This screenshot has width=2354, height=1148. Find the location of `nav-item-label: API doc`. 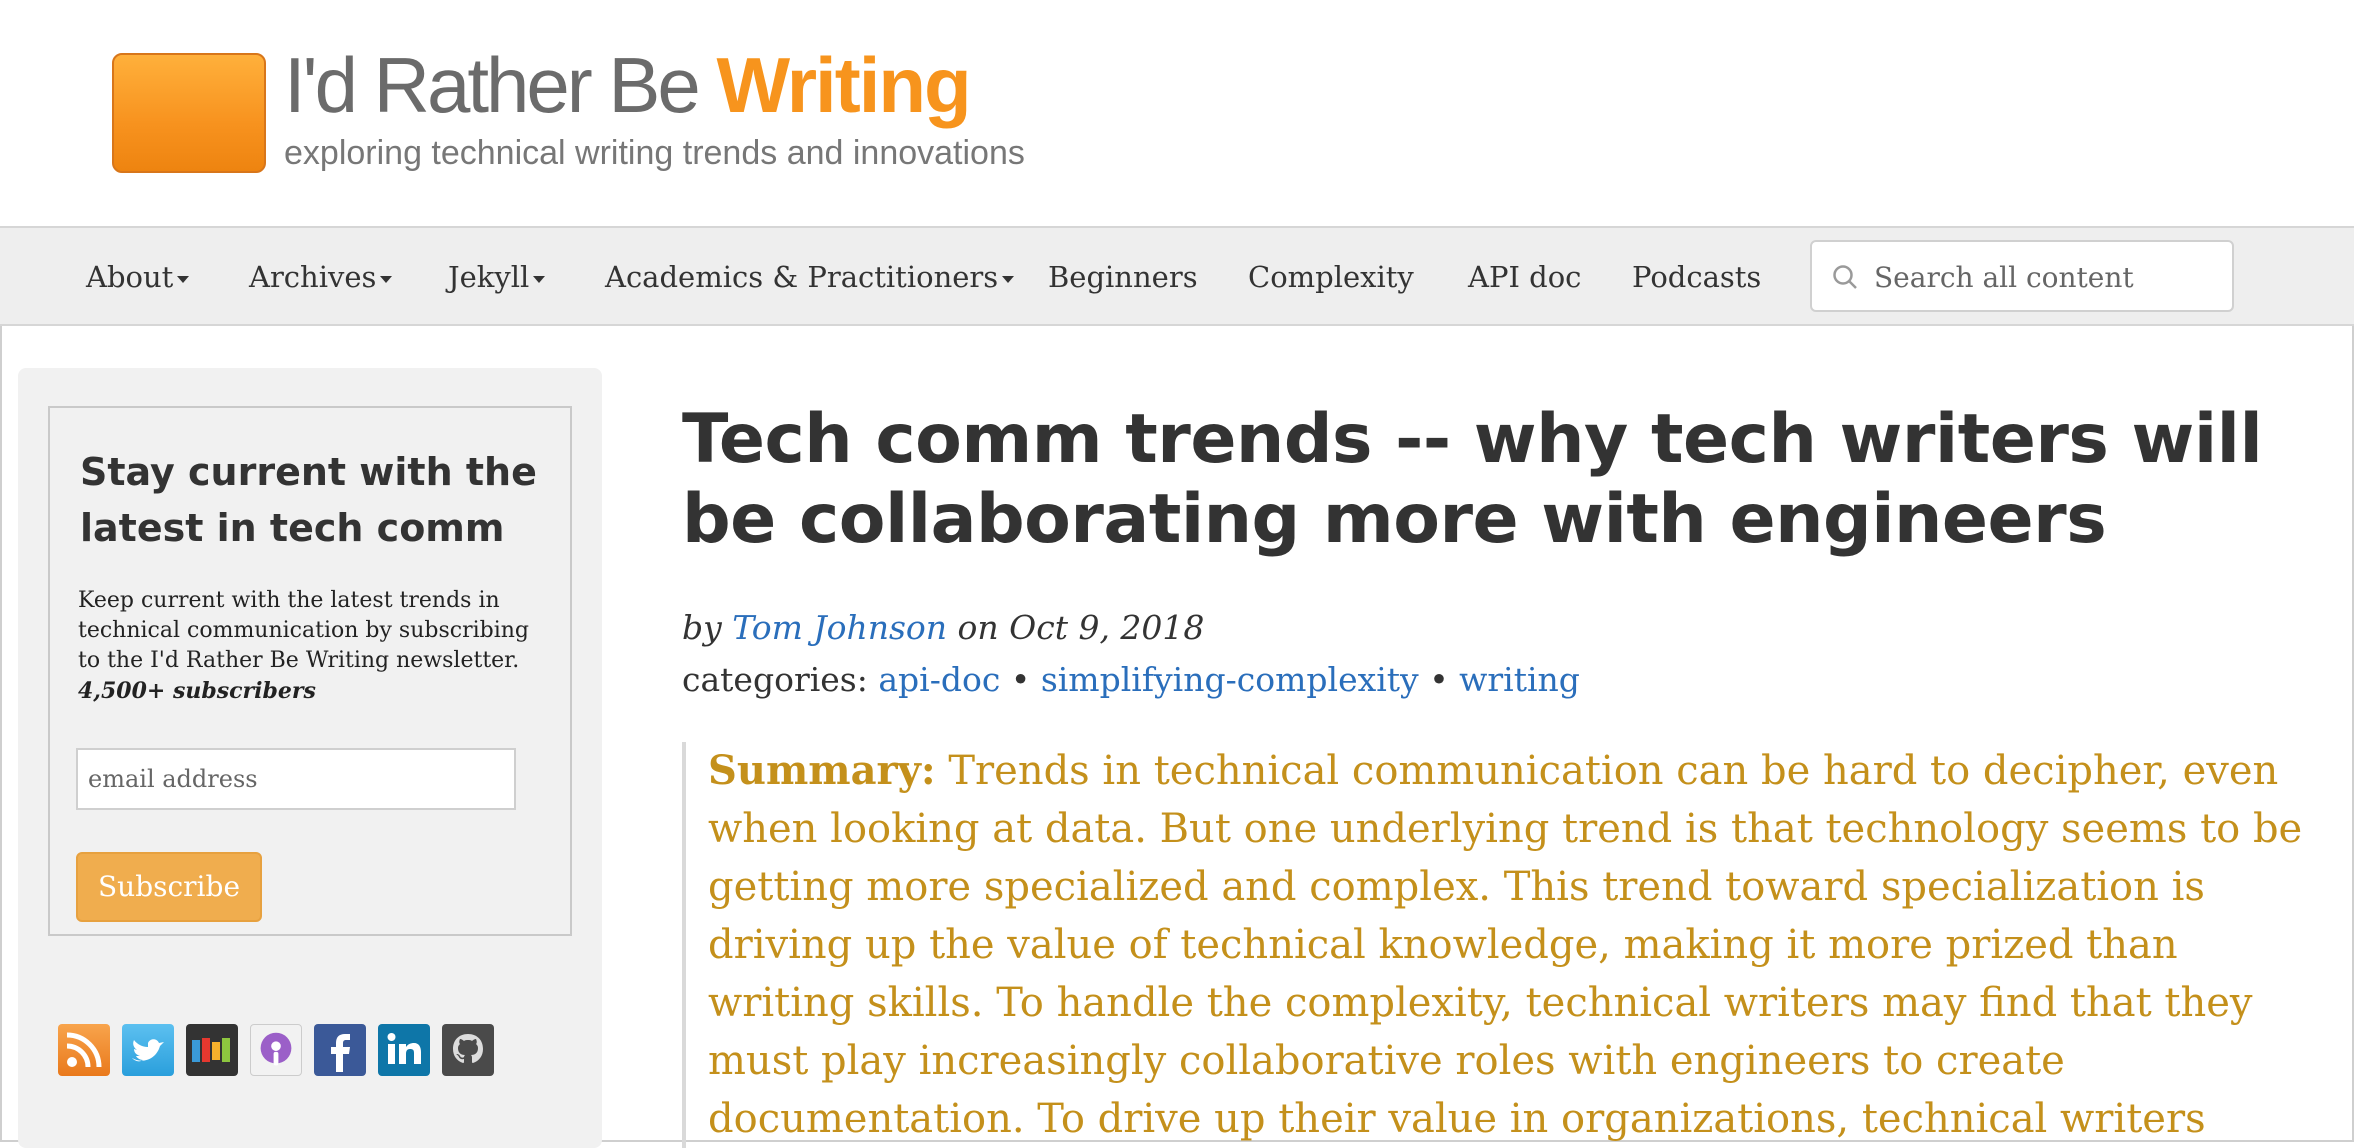

nav-item-label: API doc is located at coordinates (1525, 277).